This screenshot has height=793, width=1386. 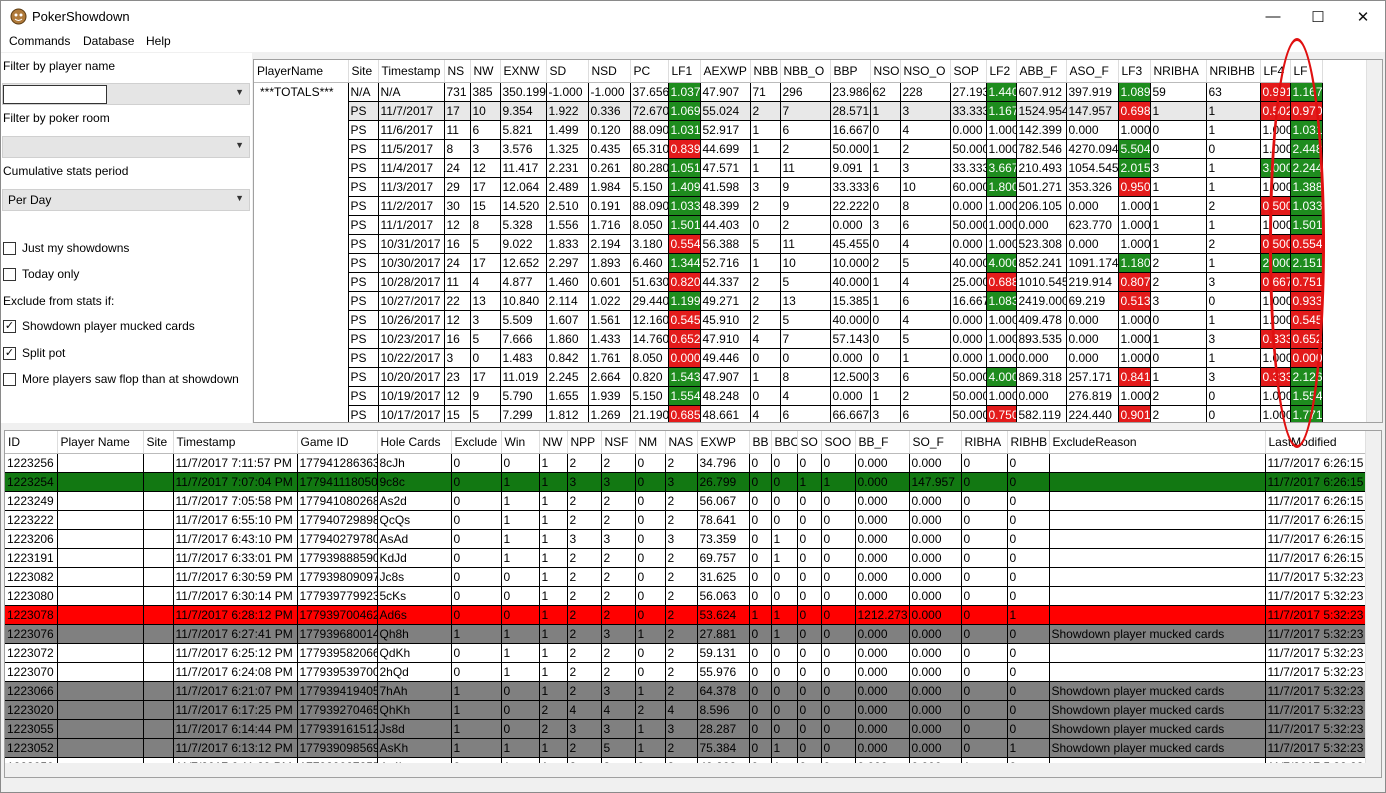 I want to click on today-only-checkbox: Today only, so click(x=41, y=274).